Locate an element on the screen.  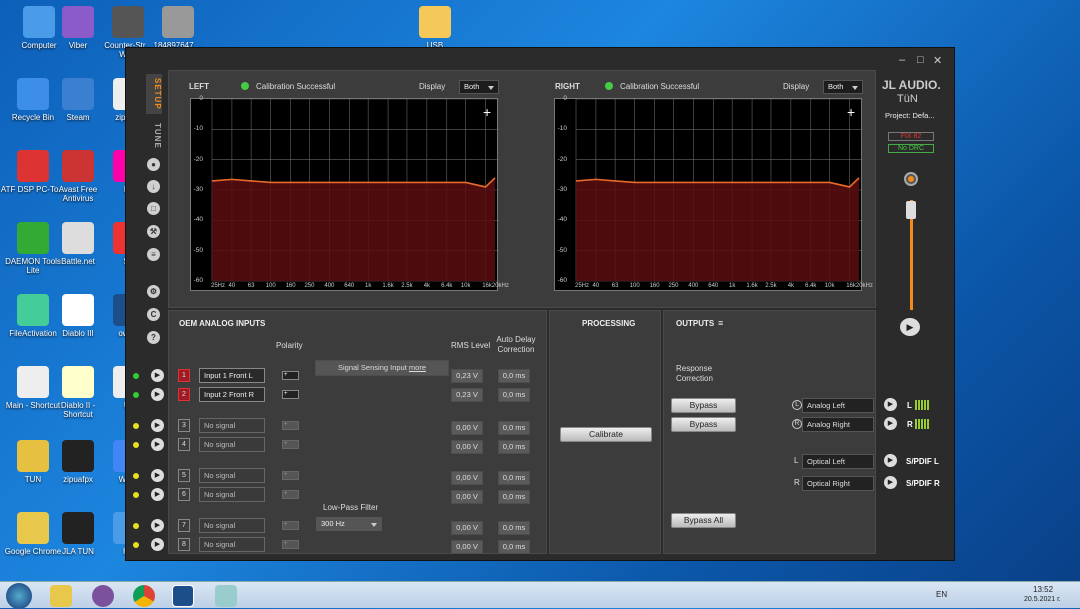
help-icon: ? is located at coordinates (153, 337).